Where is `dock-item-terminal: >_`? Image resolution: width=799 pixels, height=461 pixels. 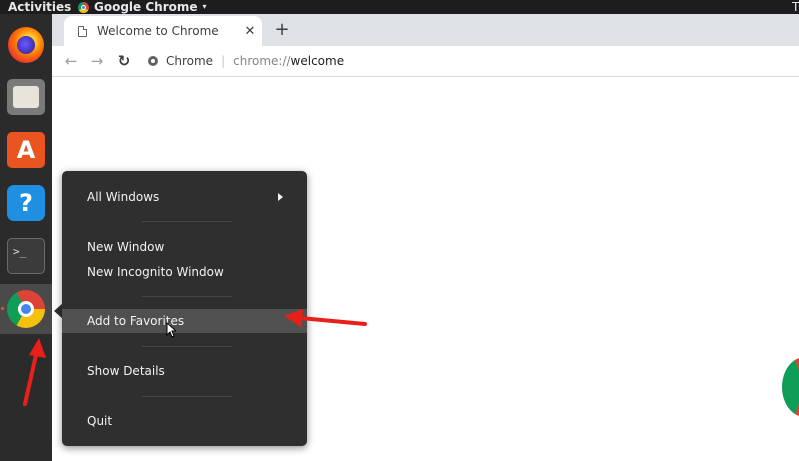
dock-item-terminal: >_ is located at coordinates (26, 256).